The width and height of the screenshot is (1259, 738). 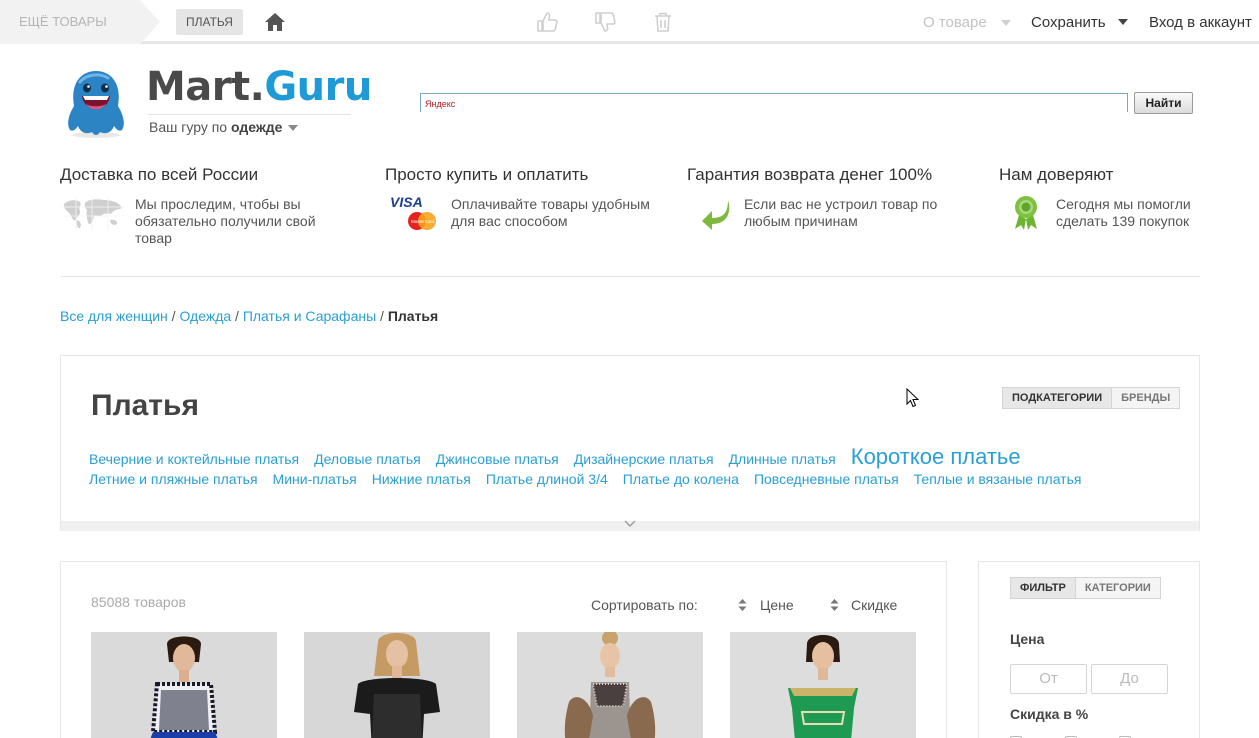 What do you see at coordinates (644, 605) in the screenshot?
I see `sort-label: Сортировать по:` at bounding box center [644, 605].